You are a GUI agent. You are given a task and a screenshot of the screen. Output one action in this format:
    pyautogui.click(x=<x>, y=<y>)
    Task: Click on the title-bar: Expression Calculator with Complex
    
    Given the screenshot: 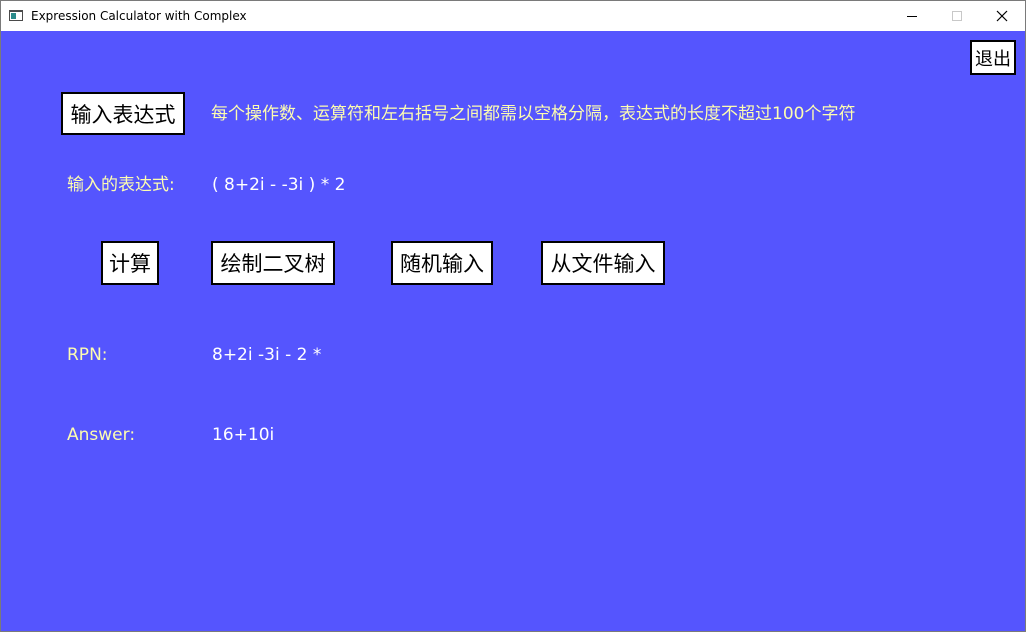 What is the action you would take?
    pyautogui.click(x=513, y=16)
    